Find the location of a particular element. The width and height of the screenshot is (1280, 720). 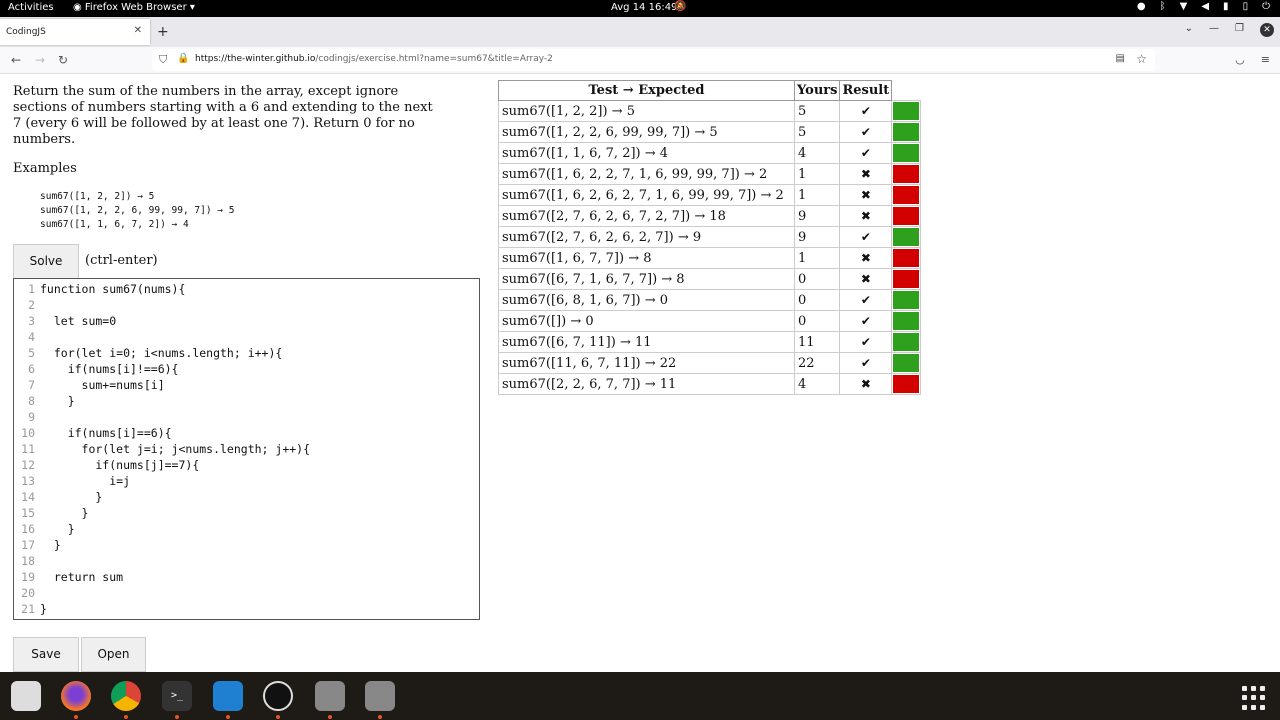

pocket-icon: ◡ is located at coordinates (1240, 59).